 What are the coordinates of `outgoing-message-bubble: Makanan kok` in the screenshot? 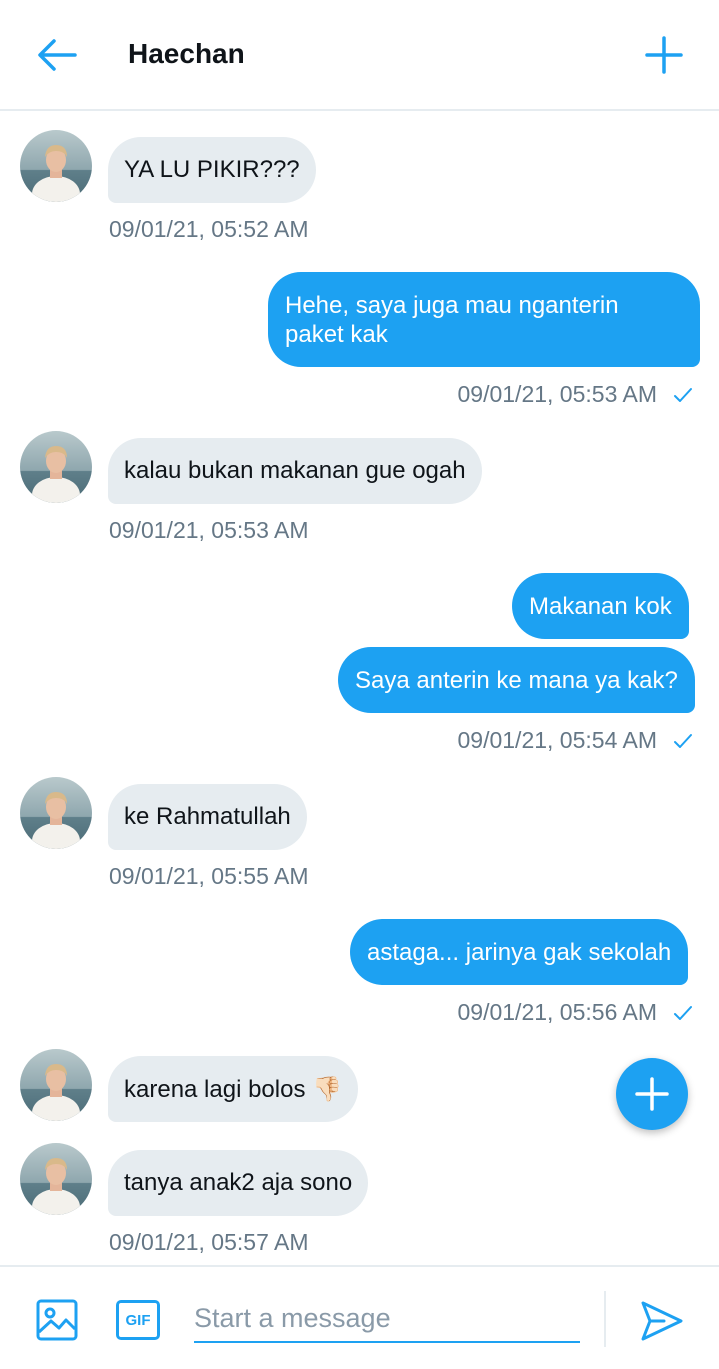 It's located at (600, 606).